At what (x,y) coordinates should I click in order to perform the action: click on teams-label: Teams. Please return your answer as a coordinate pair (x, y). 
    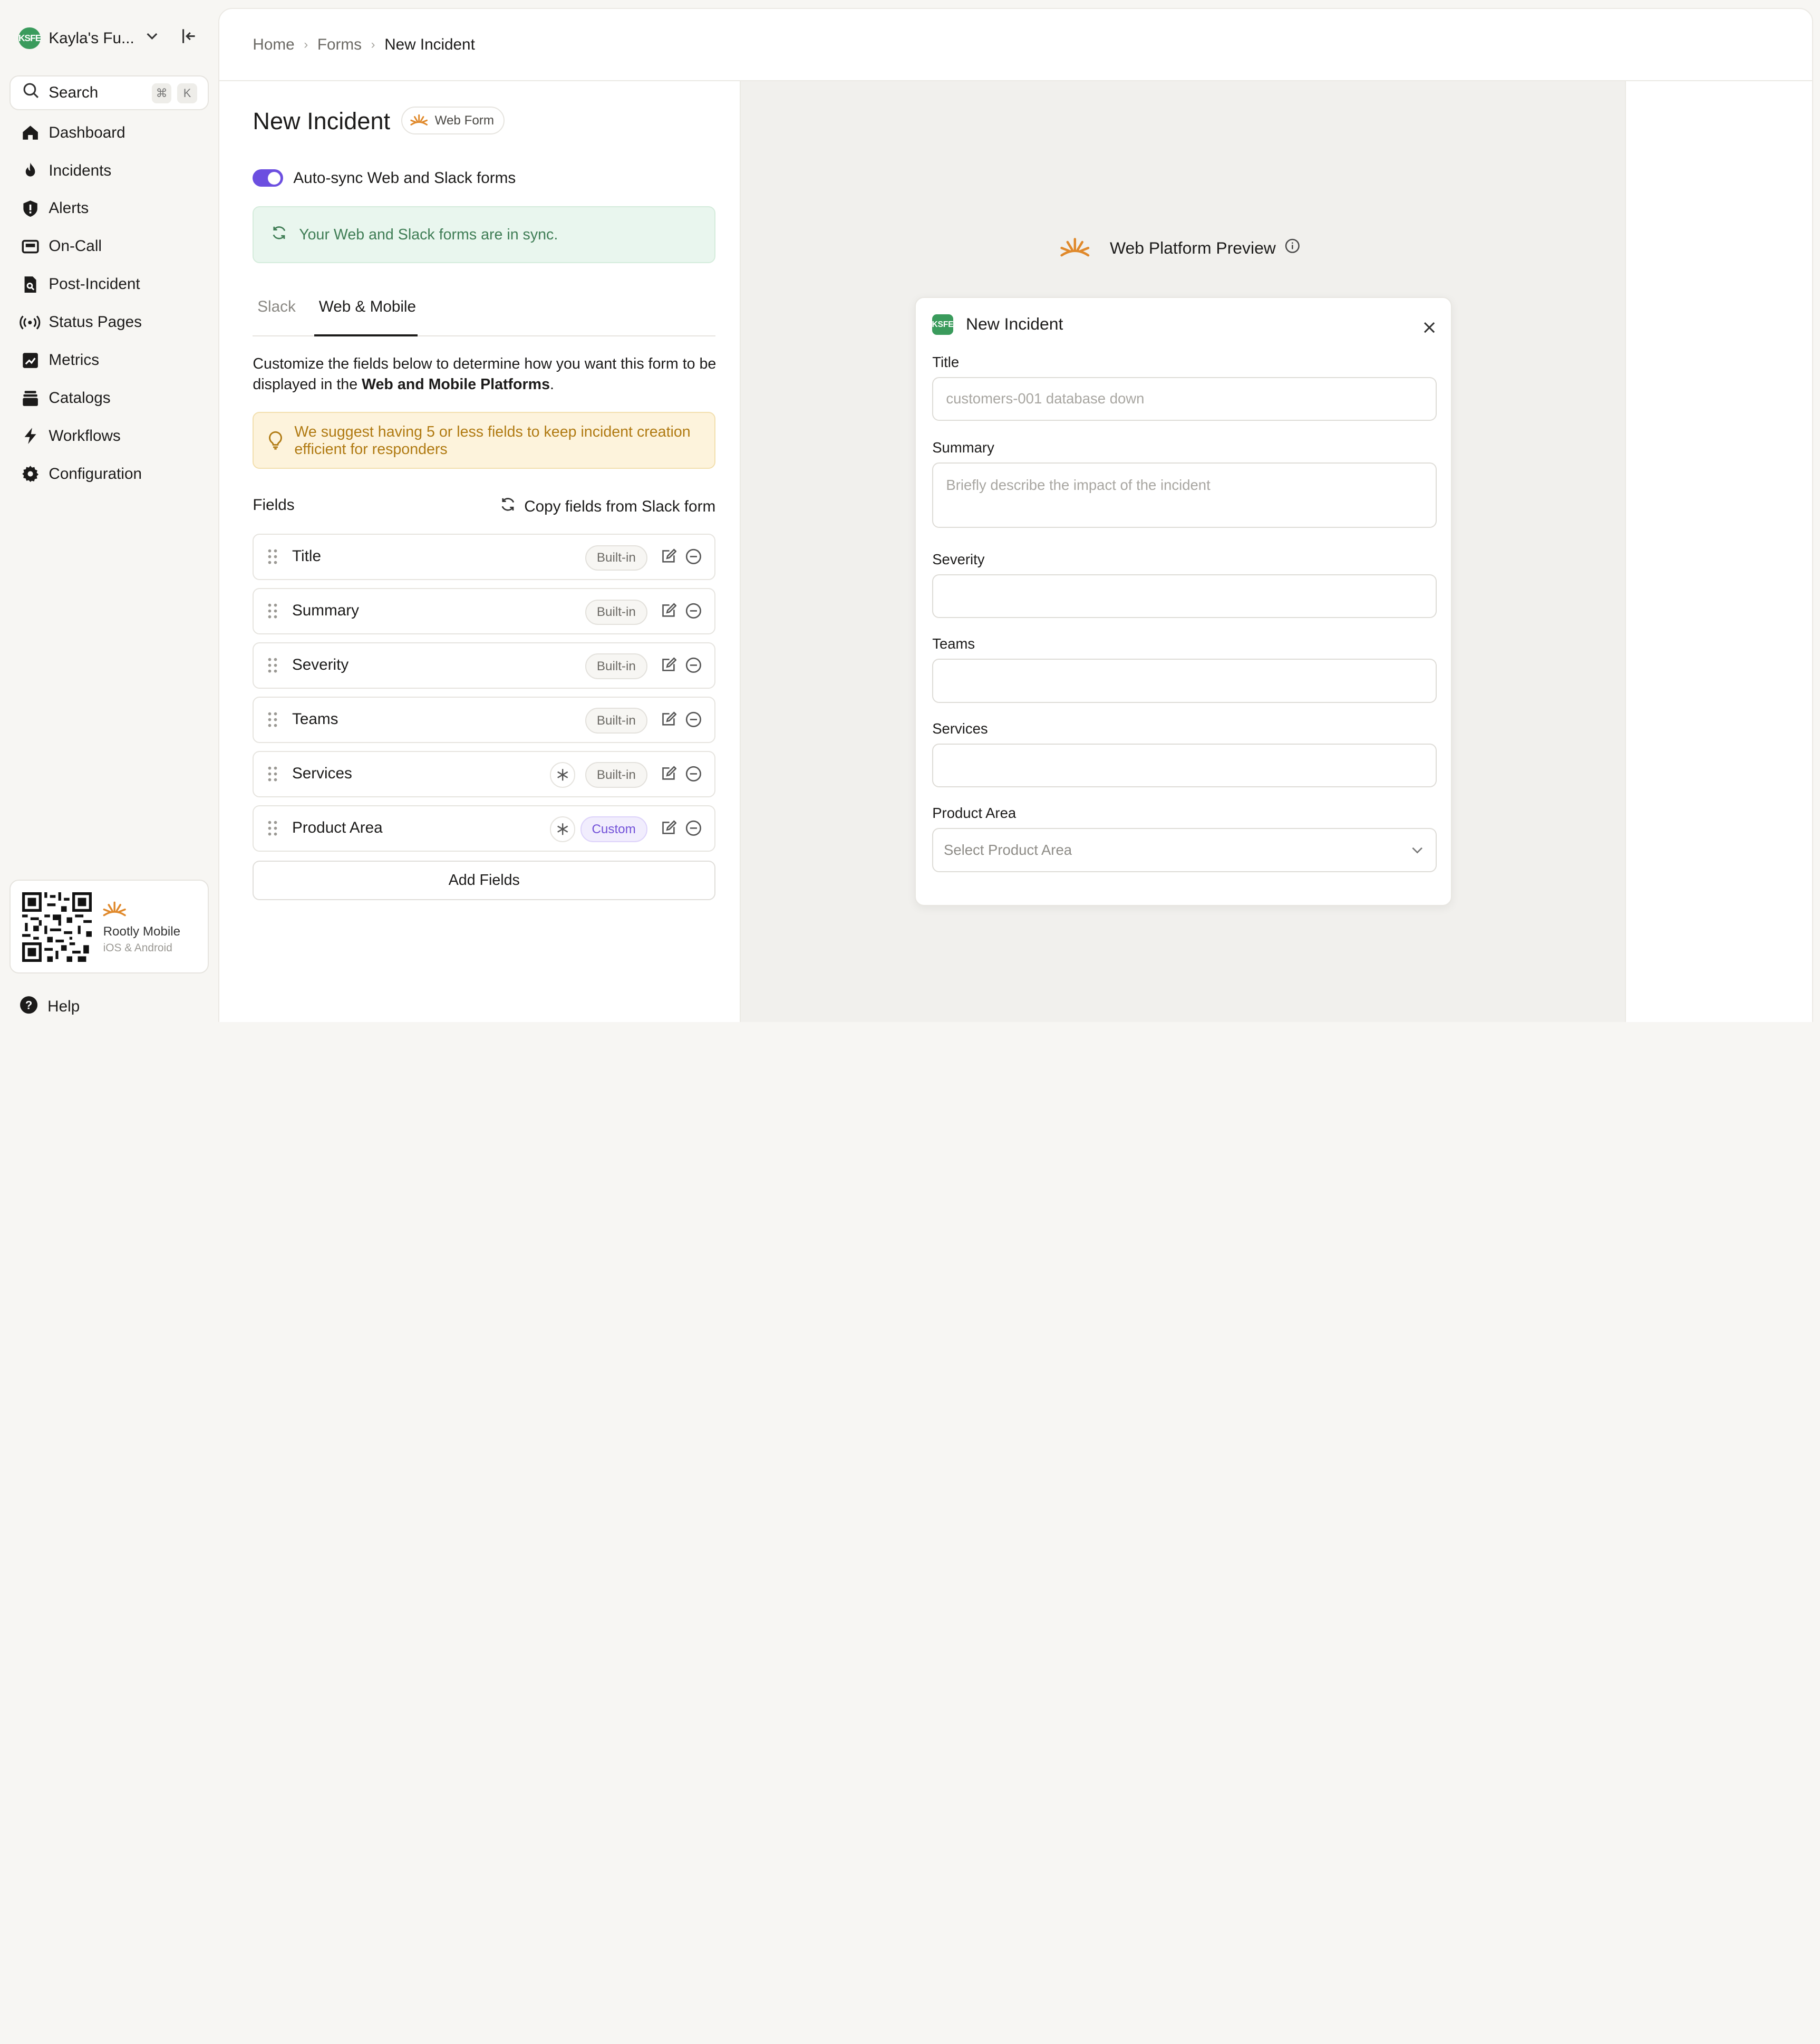
    Looking at the image, I should click on (953, 644).